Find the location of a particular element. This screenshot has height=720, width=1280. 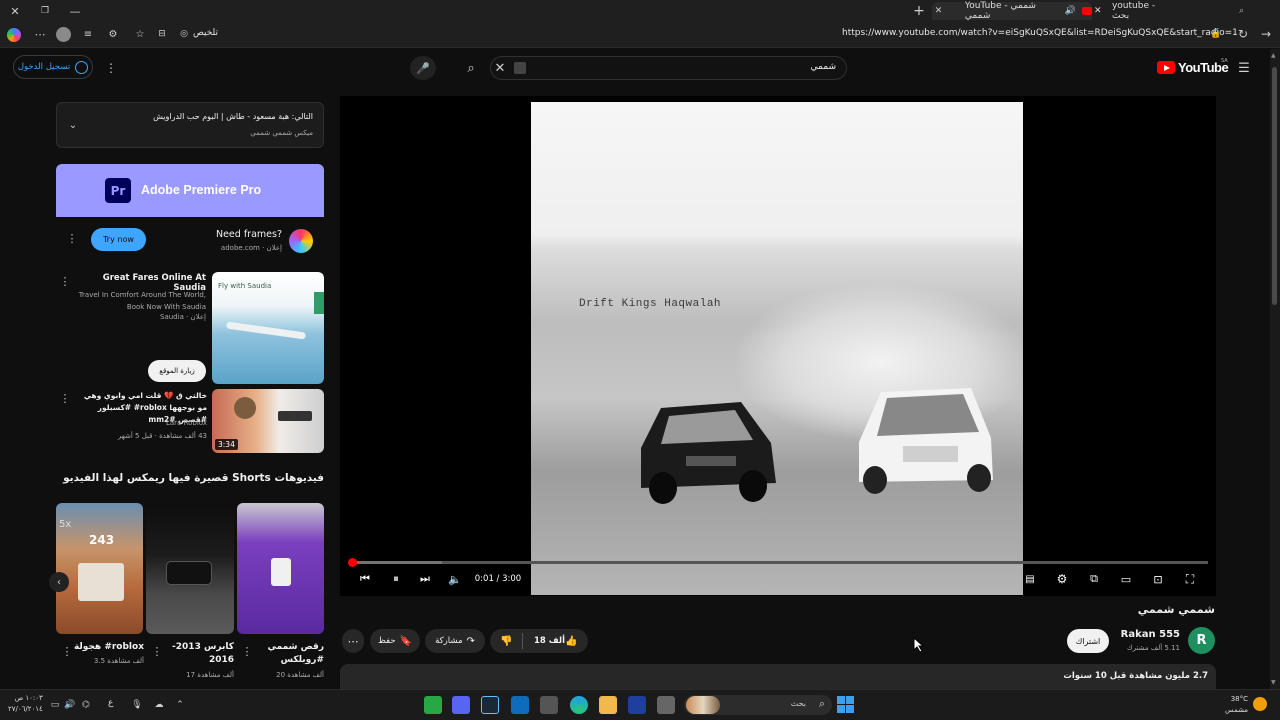

close-window-icon: ✕ is located at coordinates (15, 11).